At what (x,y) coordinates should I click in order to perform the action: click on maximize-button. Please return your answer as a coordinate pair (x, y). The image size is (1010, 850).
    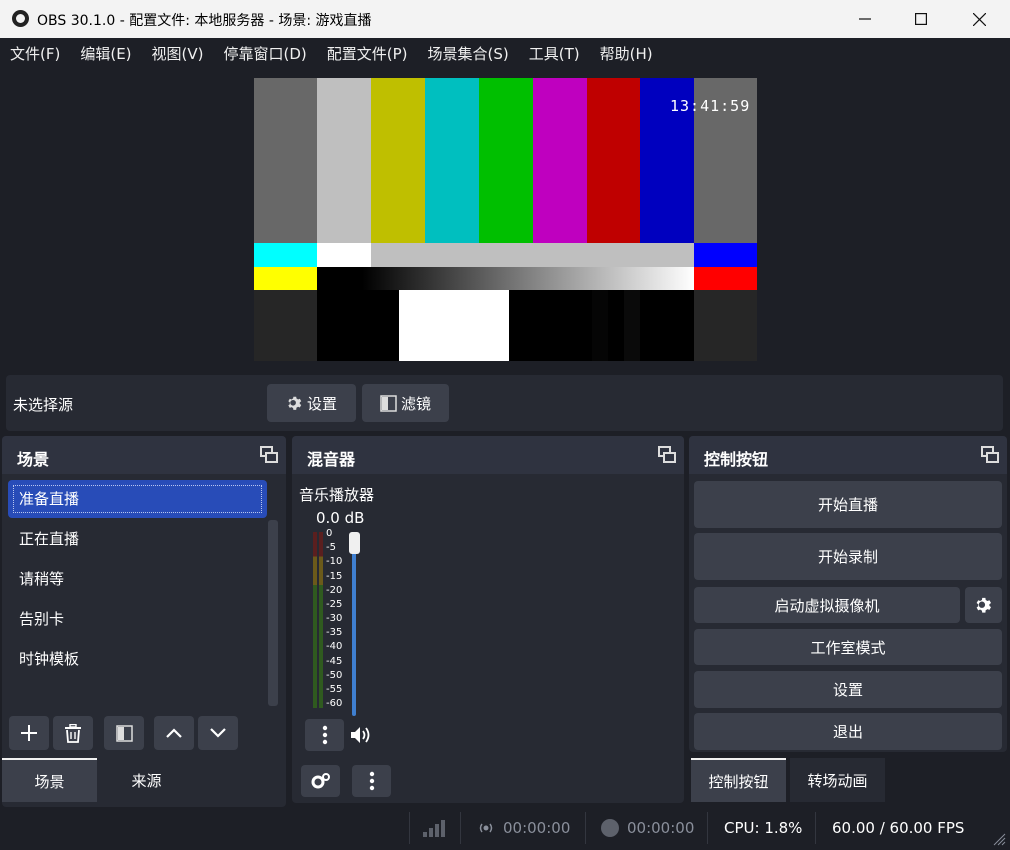
    Looking at the image, I should click on (921, 19).